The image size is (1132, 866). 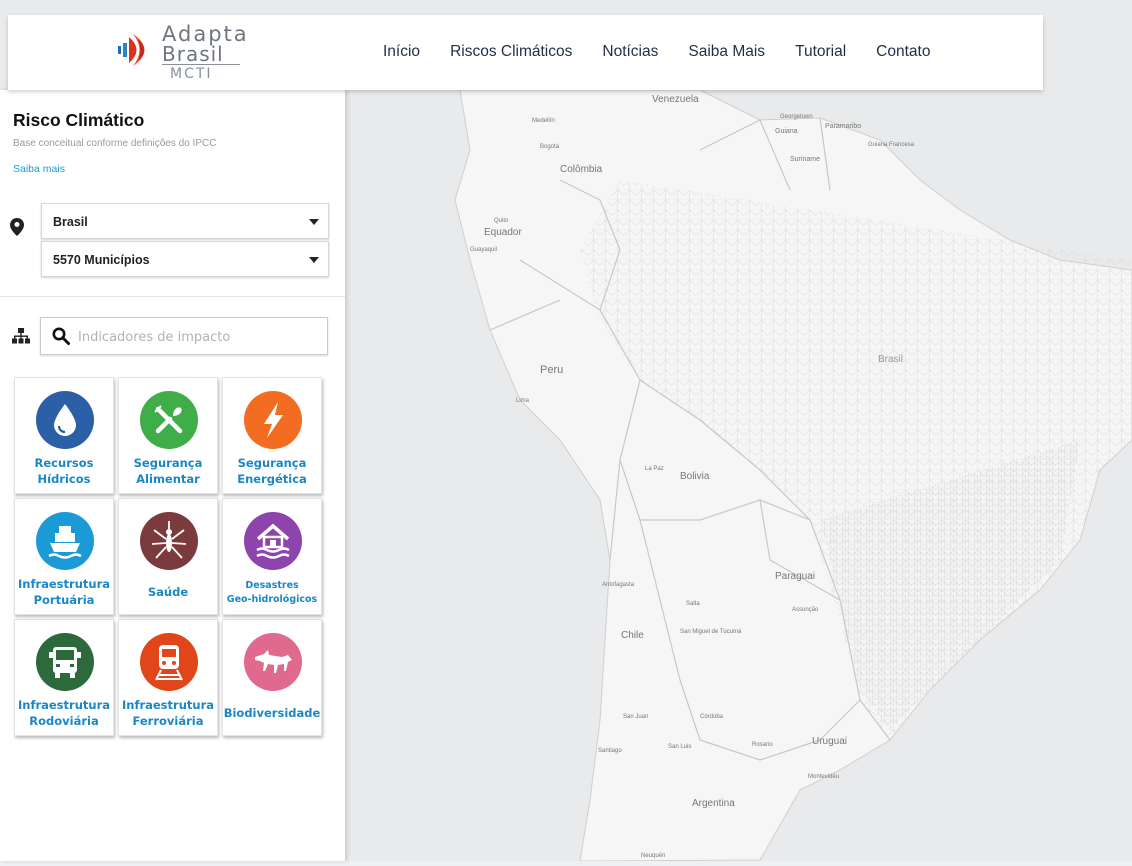 I want to click on region-select: Brasil, so click(x=185, y=221).